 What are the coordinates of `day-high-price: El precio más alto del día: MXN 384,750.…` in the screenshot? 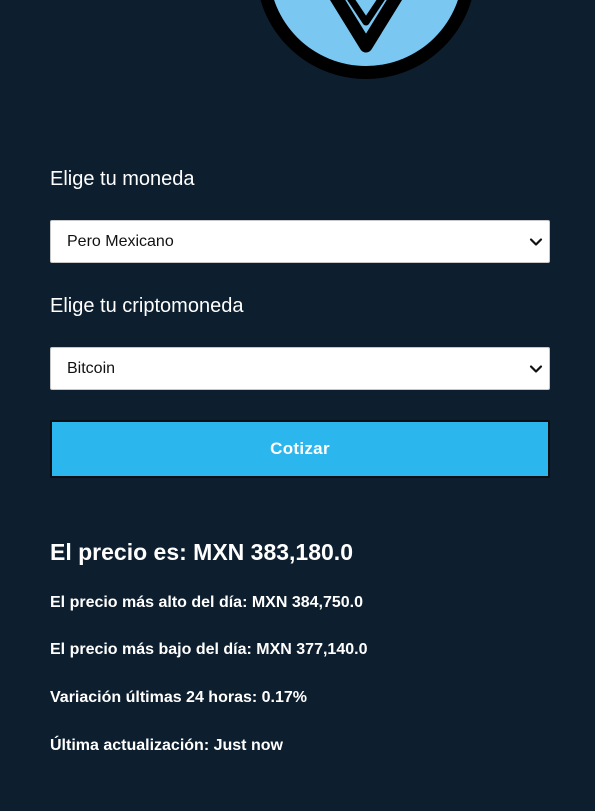 It's located at (207, 602).